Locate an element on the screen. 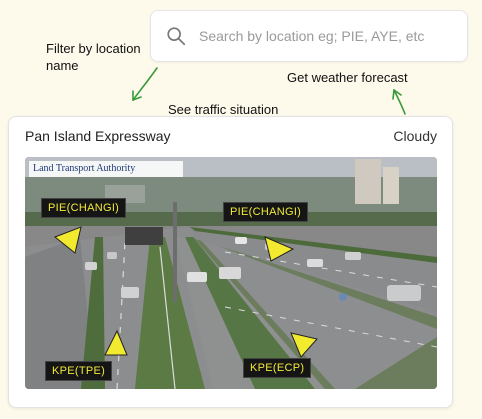 This screenshot has height=419, width=482. search-bar is located at coordinates (309, 36).